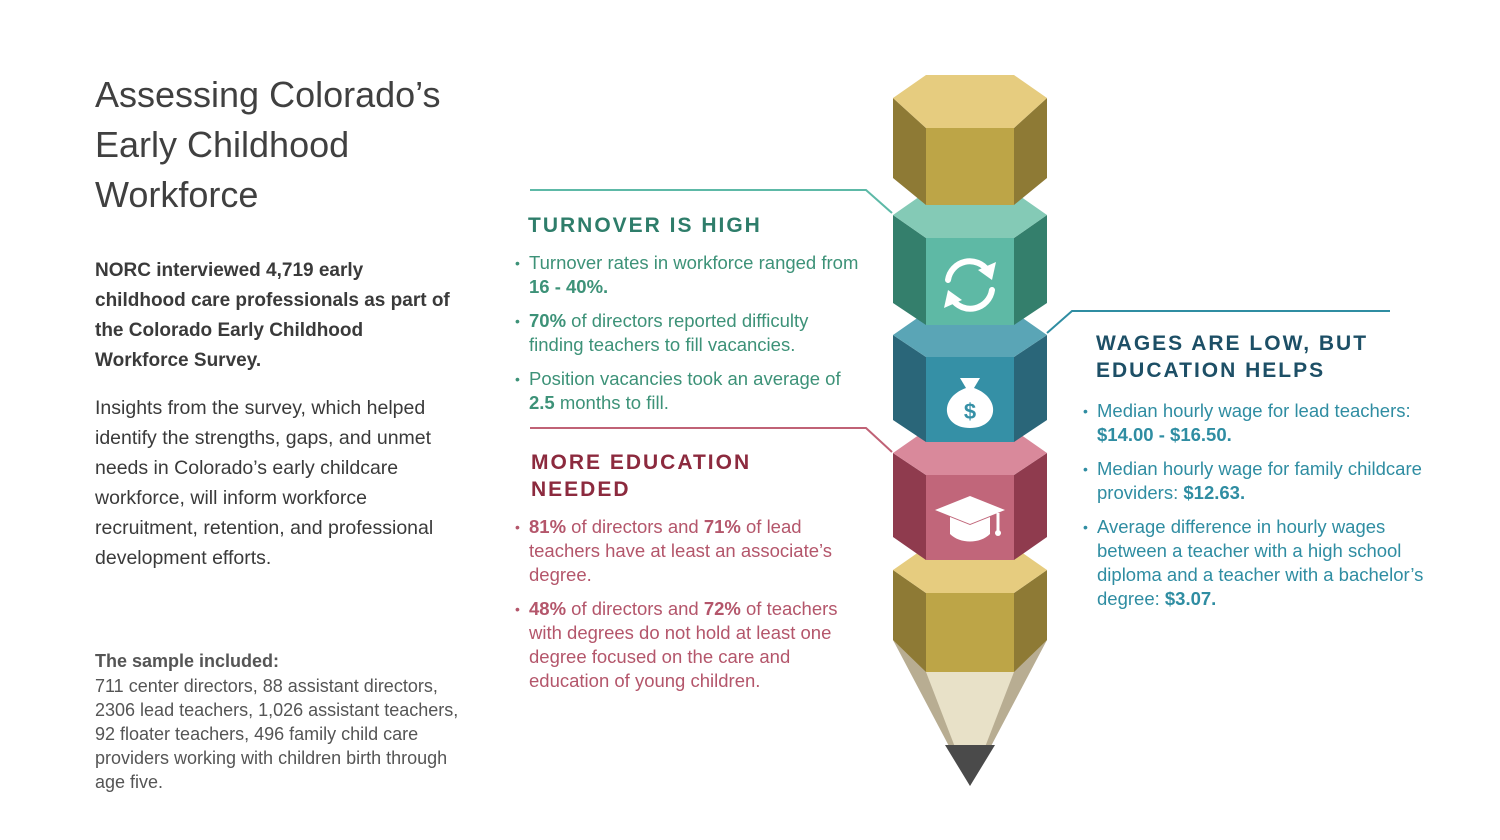  Describe the element at coordinates (641, 476) in the screenshot. I see `education-heading: MORE EDUCATION NEEDED` at that location.